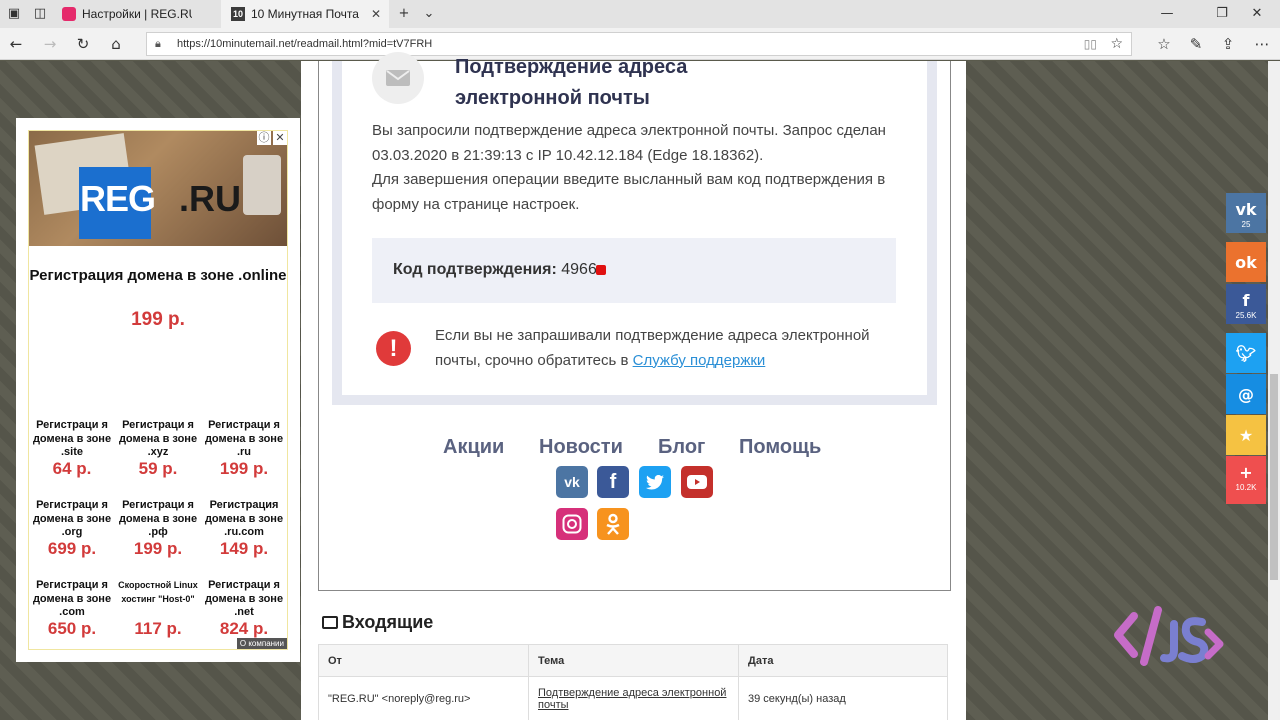  I want to click on support-link: Службу поддержки, so click(699, 360).